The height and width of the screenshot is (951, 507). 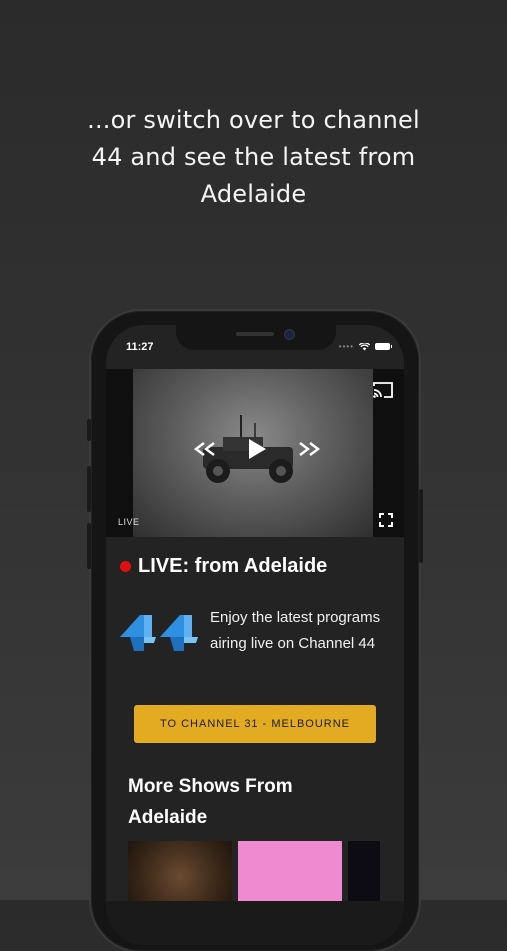 I want to click on volume-down-button, so click(x=89, y=546).